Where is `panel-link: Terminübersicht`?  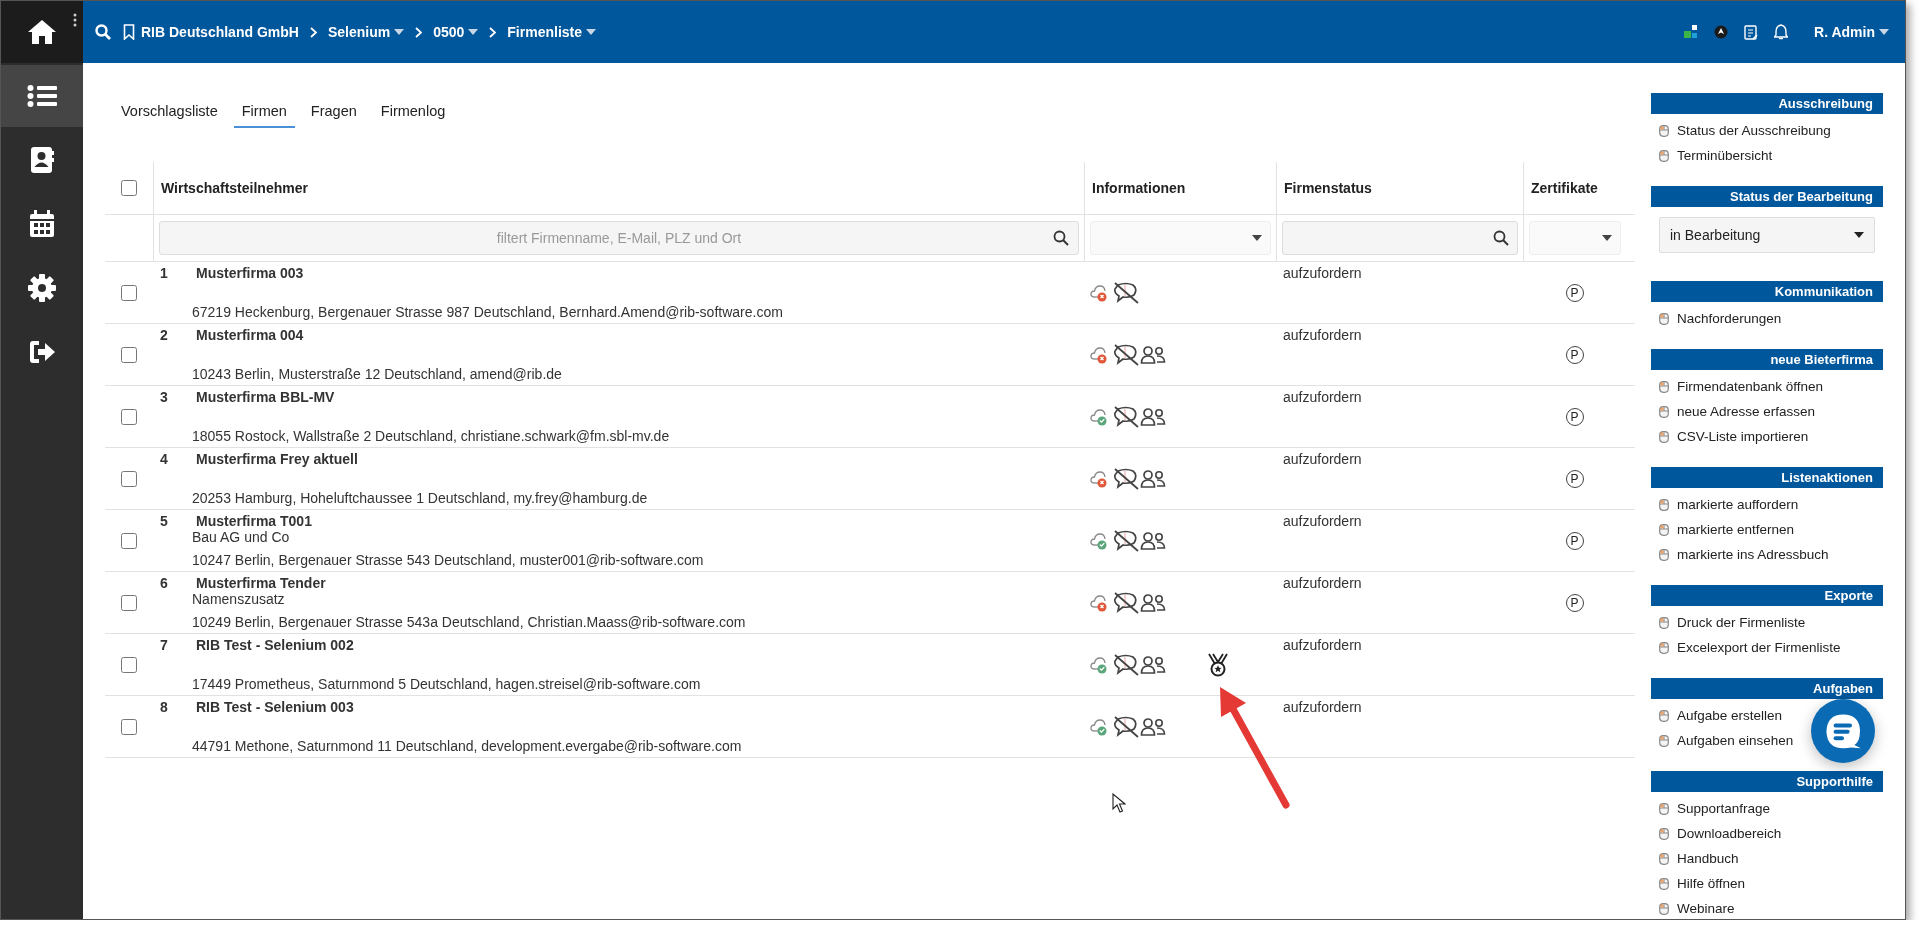 panel-link: Terminübersicht is located at coordinates (1714, 155).